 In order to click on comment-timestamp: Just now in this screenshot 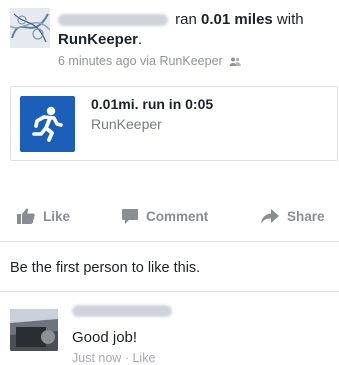, I will do `click(97, 358)`.